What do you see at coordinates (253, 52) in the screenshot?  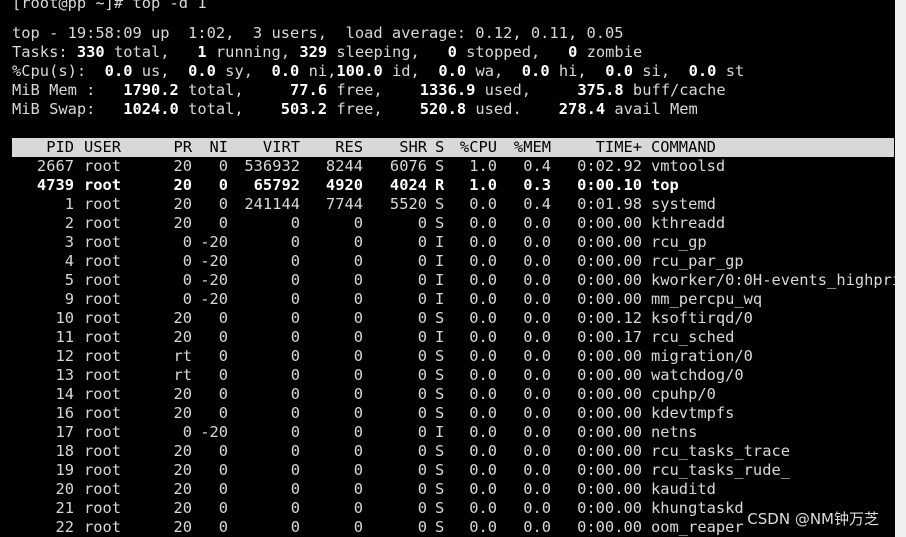 I see `tasks-segment: running,` at bounding box center [253, 52].